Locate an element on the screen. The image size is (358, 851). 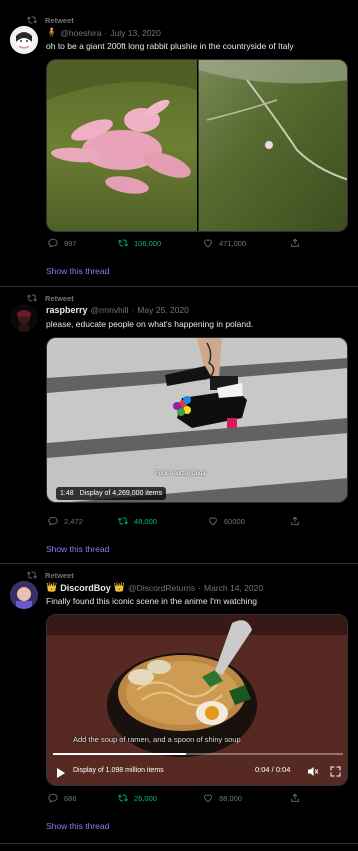
tweet-header: 🧍 @hoeshira · July 13, 2020 is located at coordinates (103, 32).